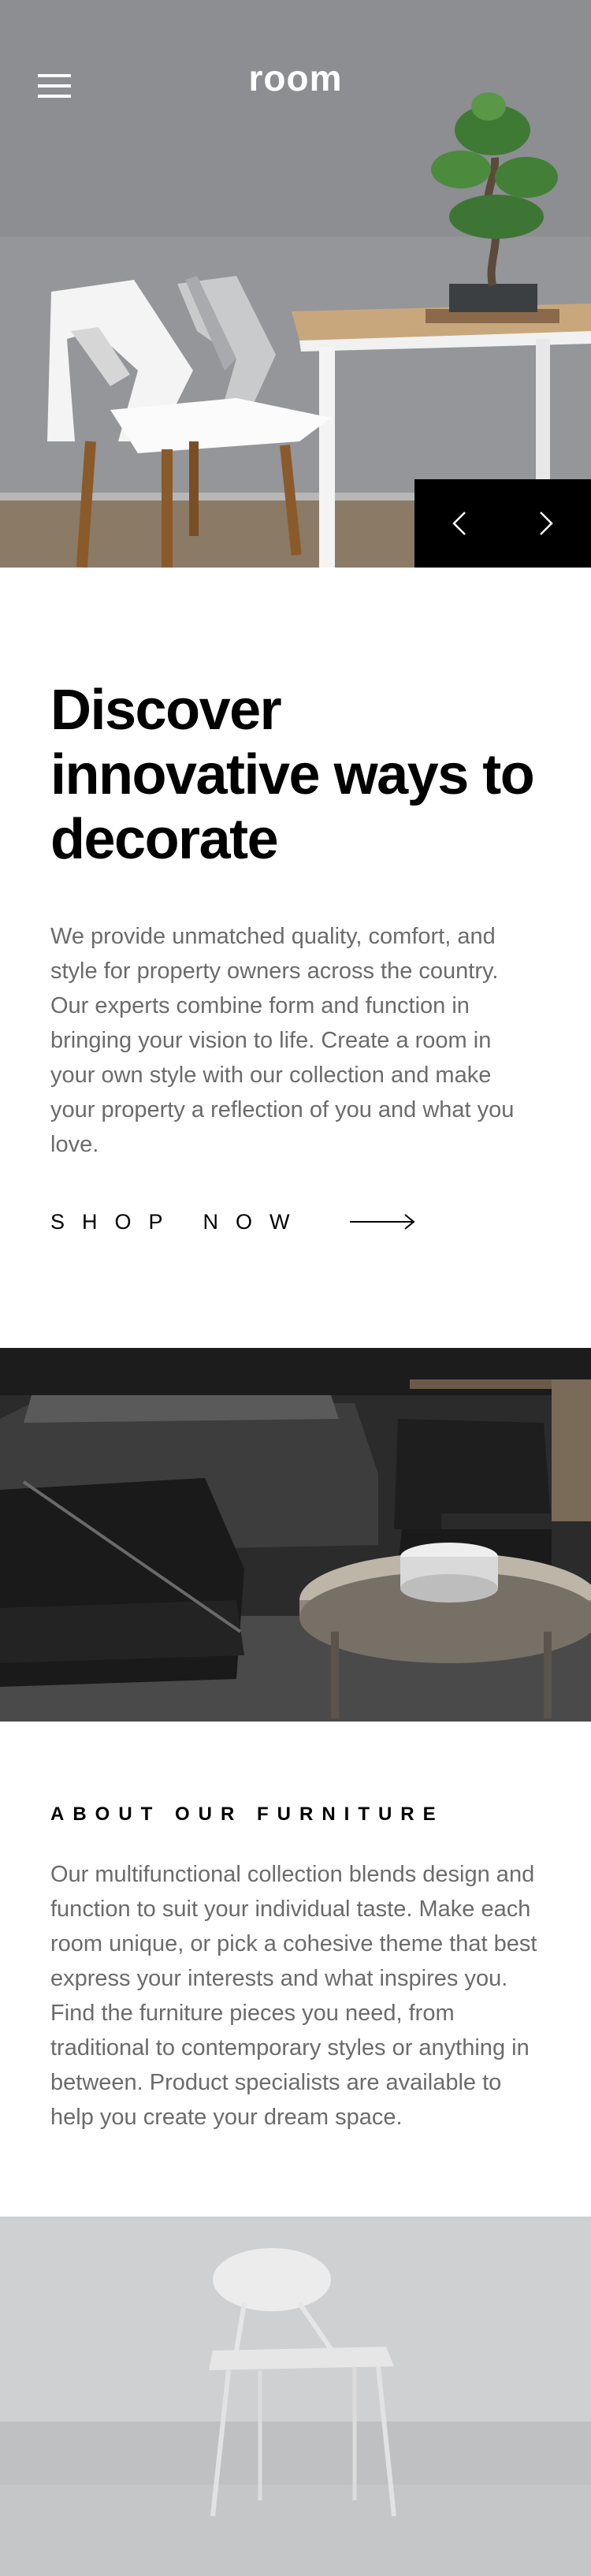  Describe the element at coordinates (292, 775) in the screenshot. I see `intro-title: Discover innovative ways to decorate` at that location.